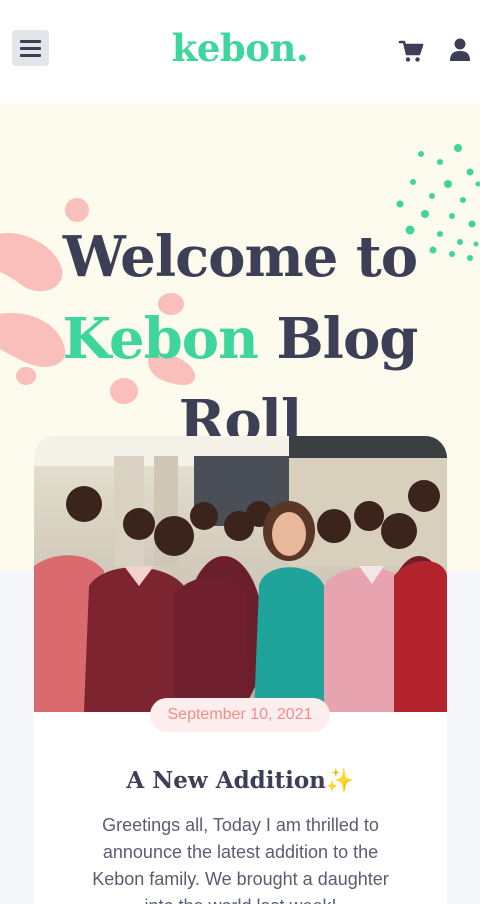  I want to click on sparkles-icon: ✨, so click(340, 780).